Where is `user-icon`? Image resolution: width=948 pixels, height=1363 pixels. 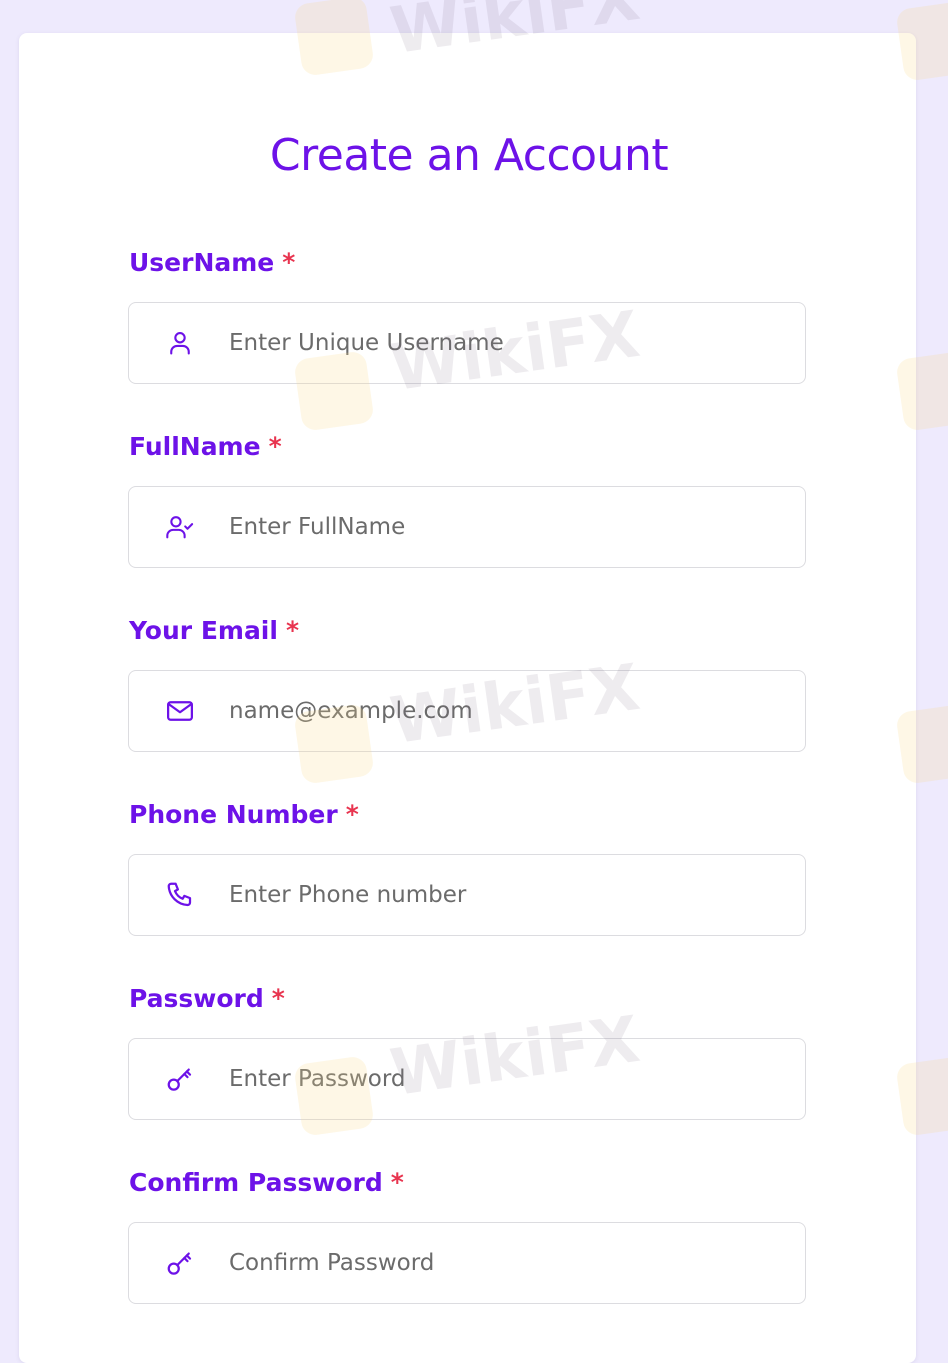 user-icon is located at coordinates (180, 343).